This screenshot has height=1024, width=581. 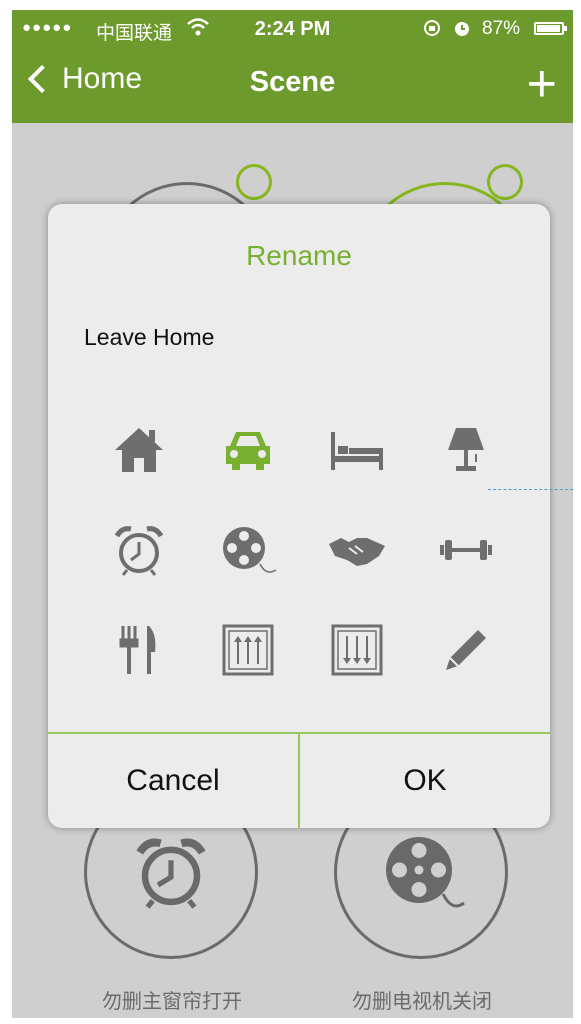 I want to click on page-title: Scene, so click(x=292, y=82).